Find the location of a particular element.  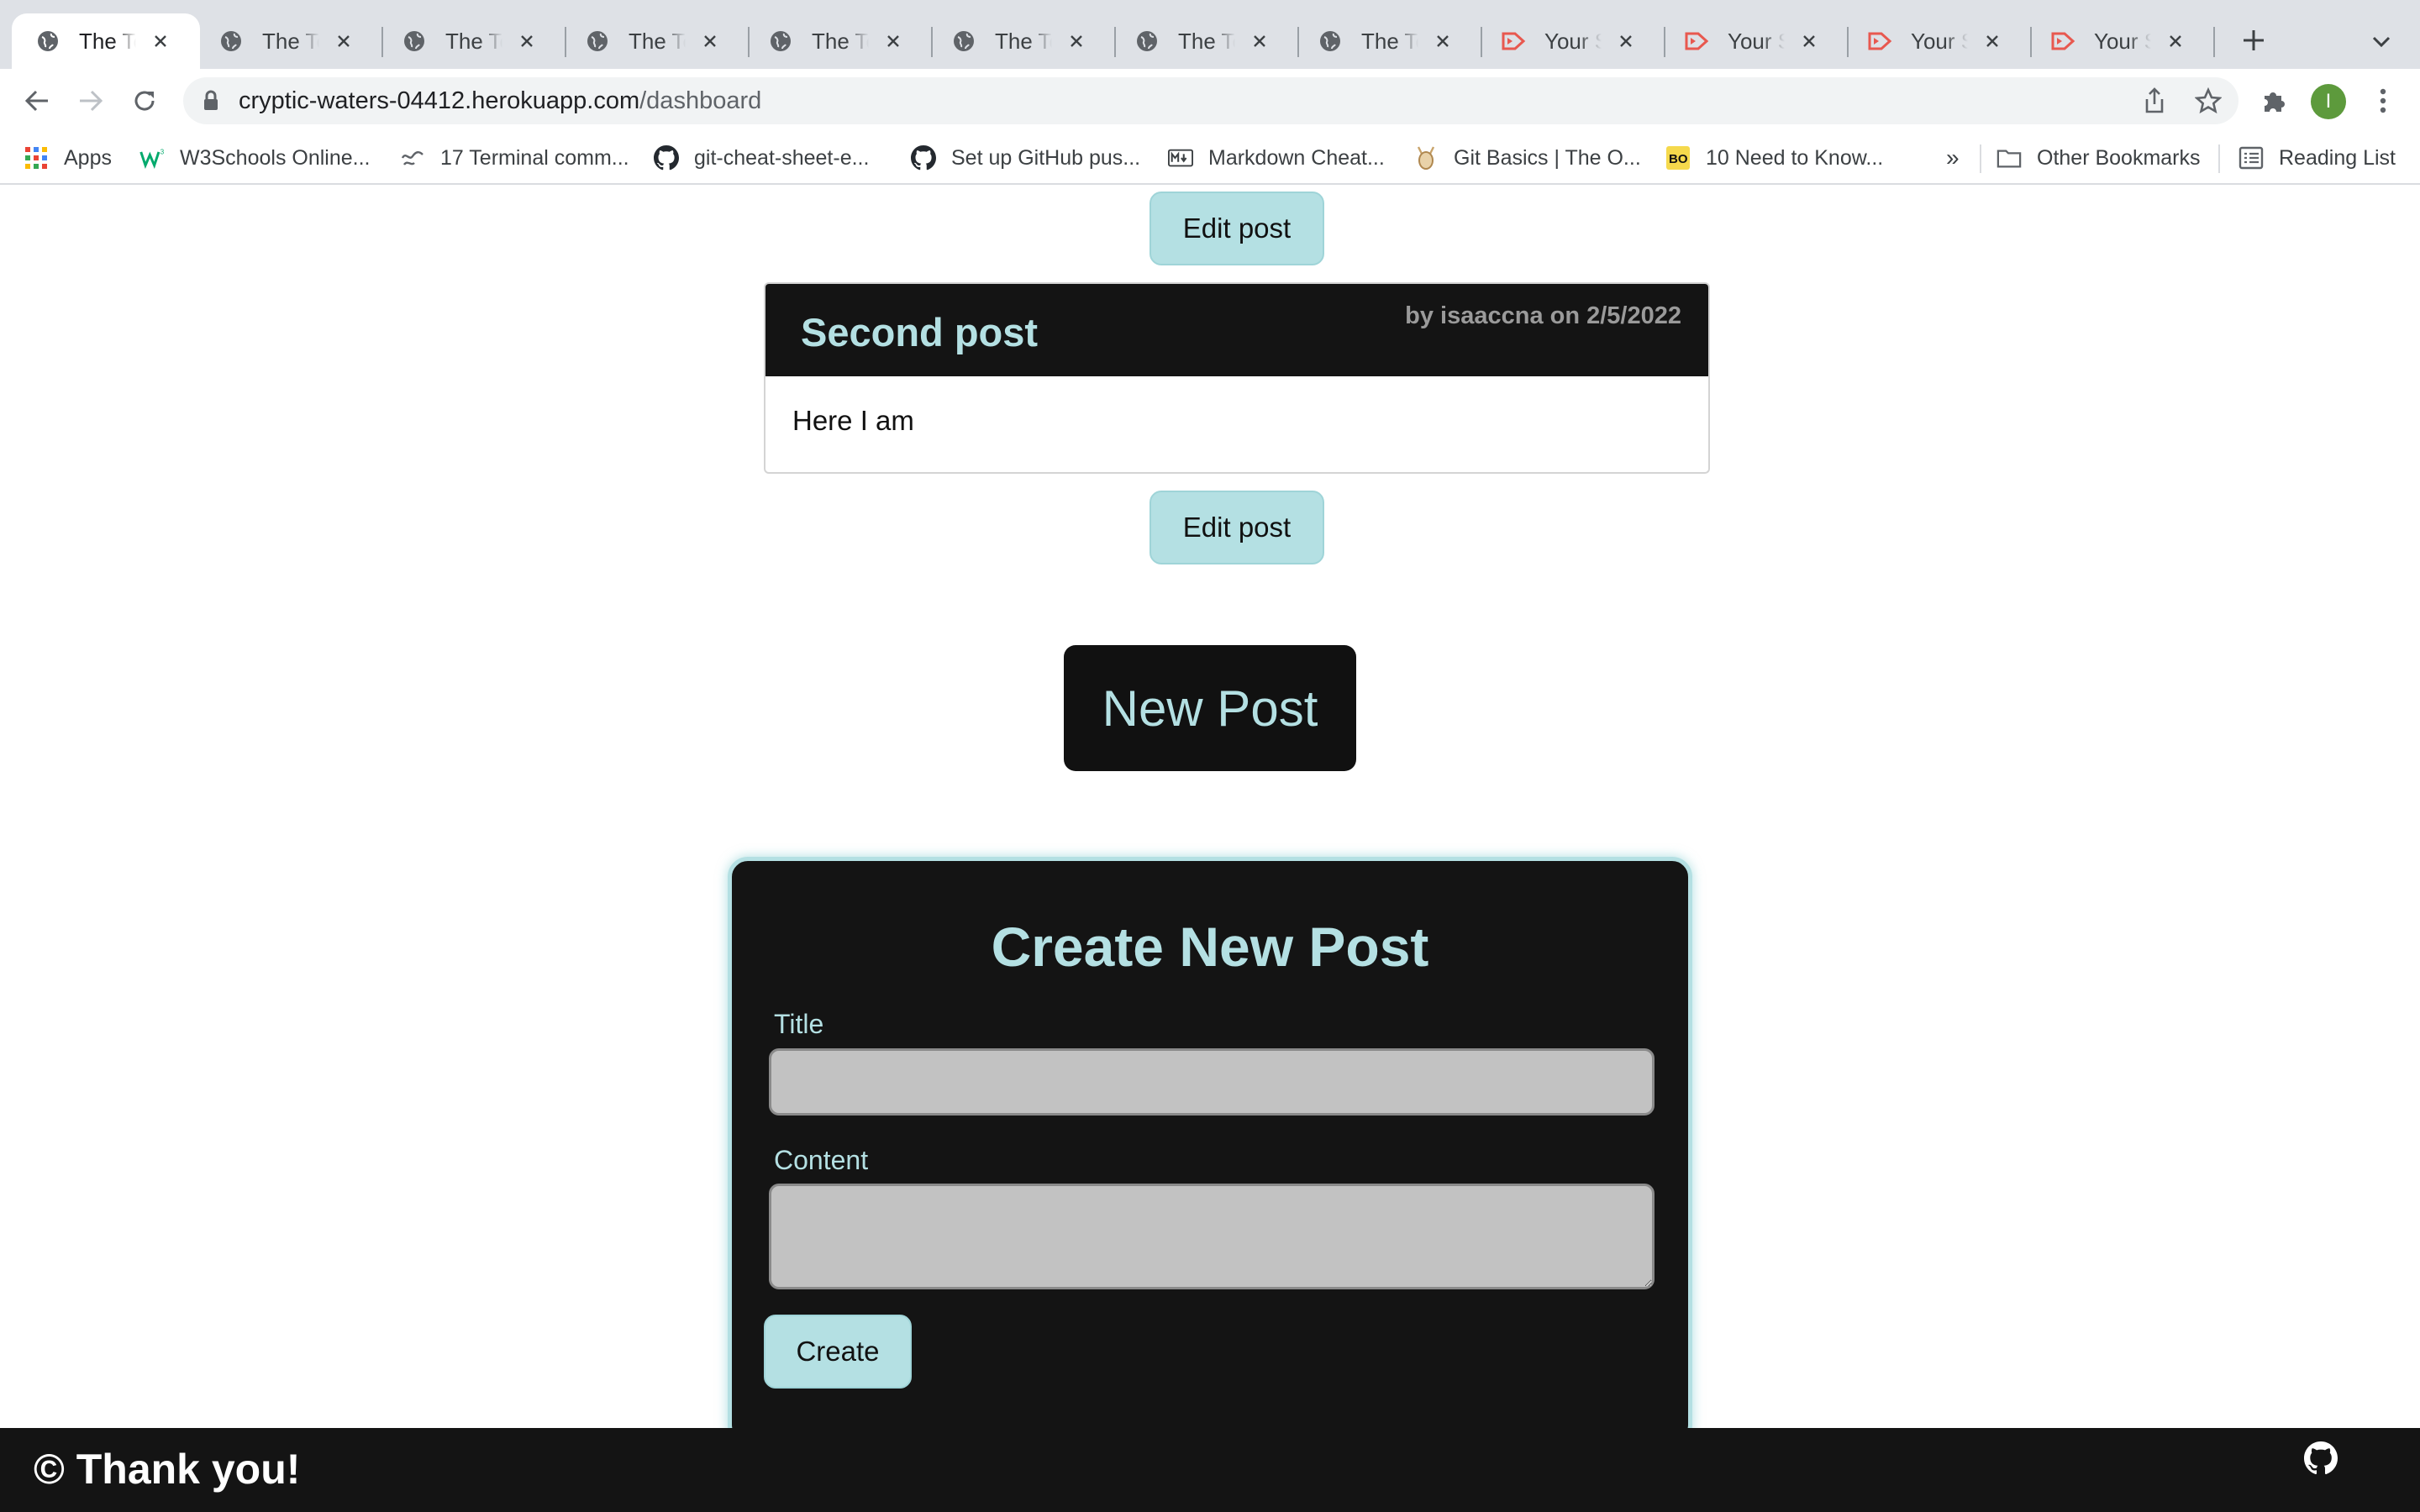

reading-list: Reading List is located at coordinates (2317, 158).